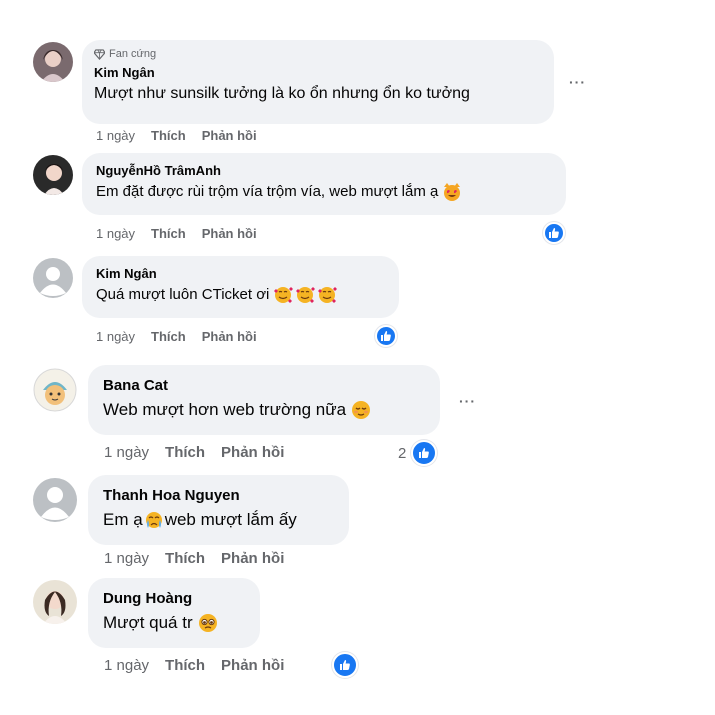  What do you see at coordinates (324, 171) in the screenshot?
I see `comment-author: NguyễnHồ TrâmAnh` at bounding box center [324, 171].